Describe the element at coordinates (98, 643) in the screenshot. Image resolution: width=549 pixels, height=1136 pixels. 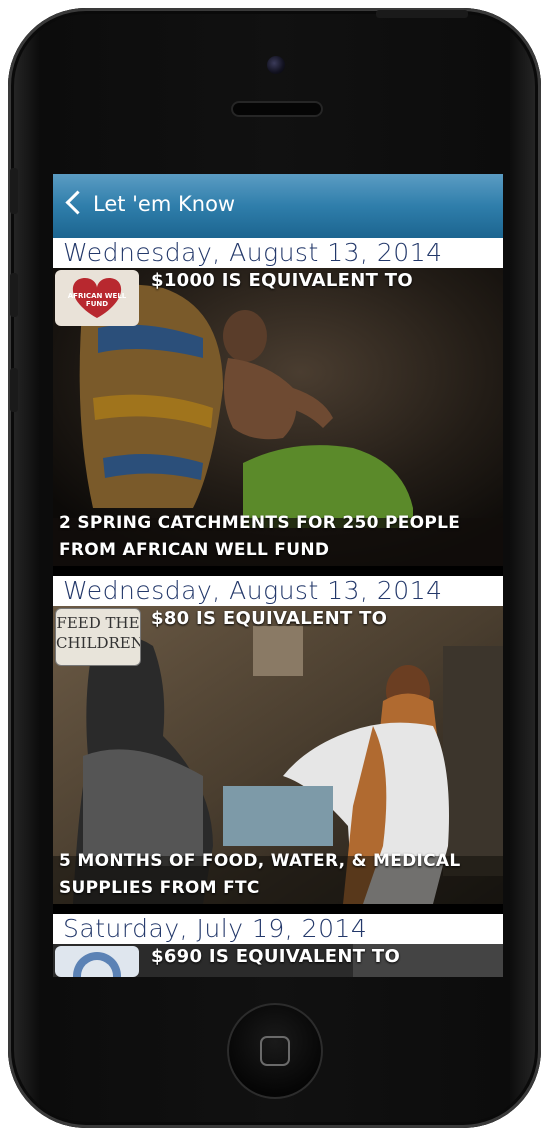
I see `logo-text: CHILDREN` at that location.